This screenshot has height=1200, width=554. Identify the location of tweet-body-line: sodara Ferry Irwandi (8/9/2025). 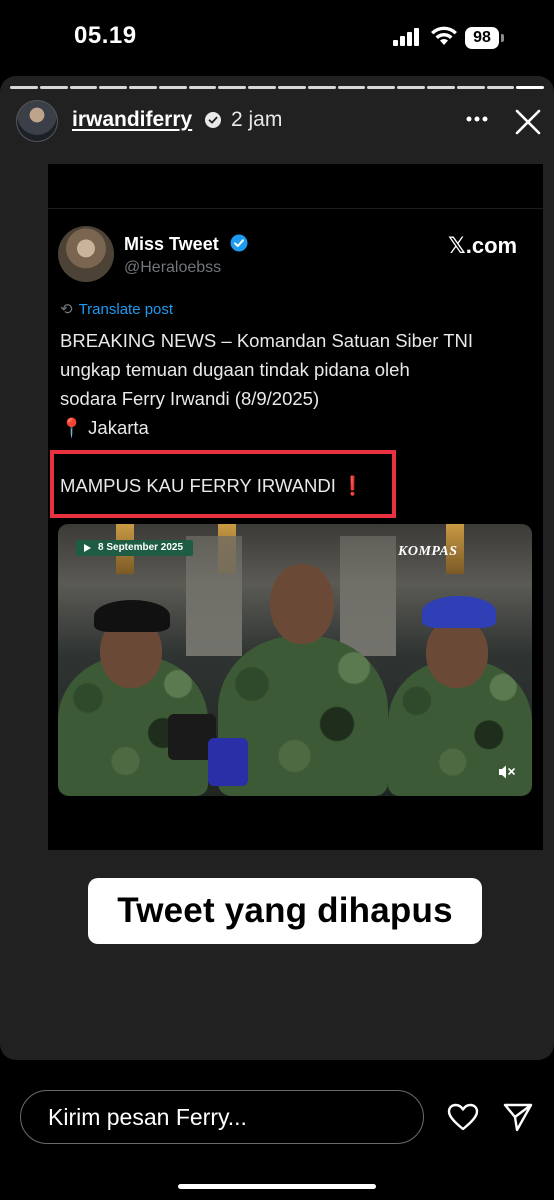
(190, 398).